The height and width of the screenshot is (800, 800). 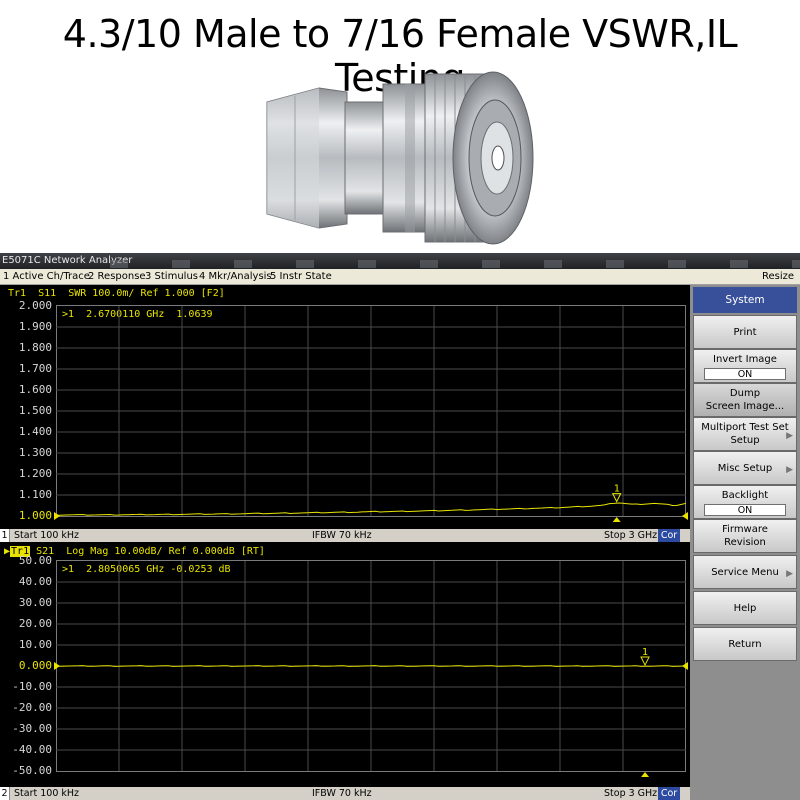 What do you see at coordinates (235, 277) in the screenshot?
I see `menu-mkr-analysis: 4 Mkr/Analysis` at bounding box center [235, 277].